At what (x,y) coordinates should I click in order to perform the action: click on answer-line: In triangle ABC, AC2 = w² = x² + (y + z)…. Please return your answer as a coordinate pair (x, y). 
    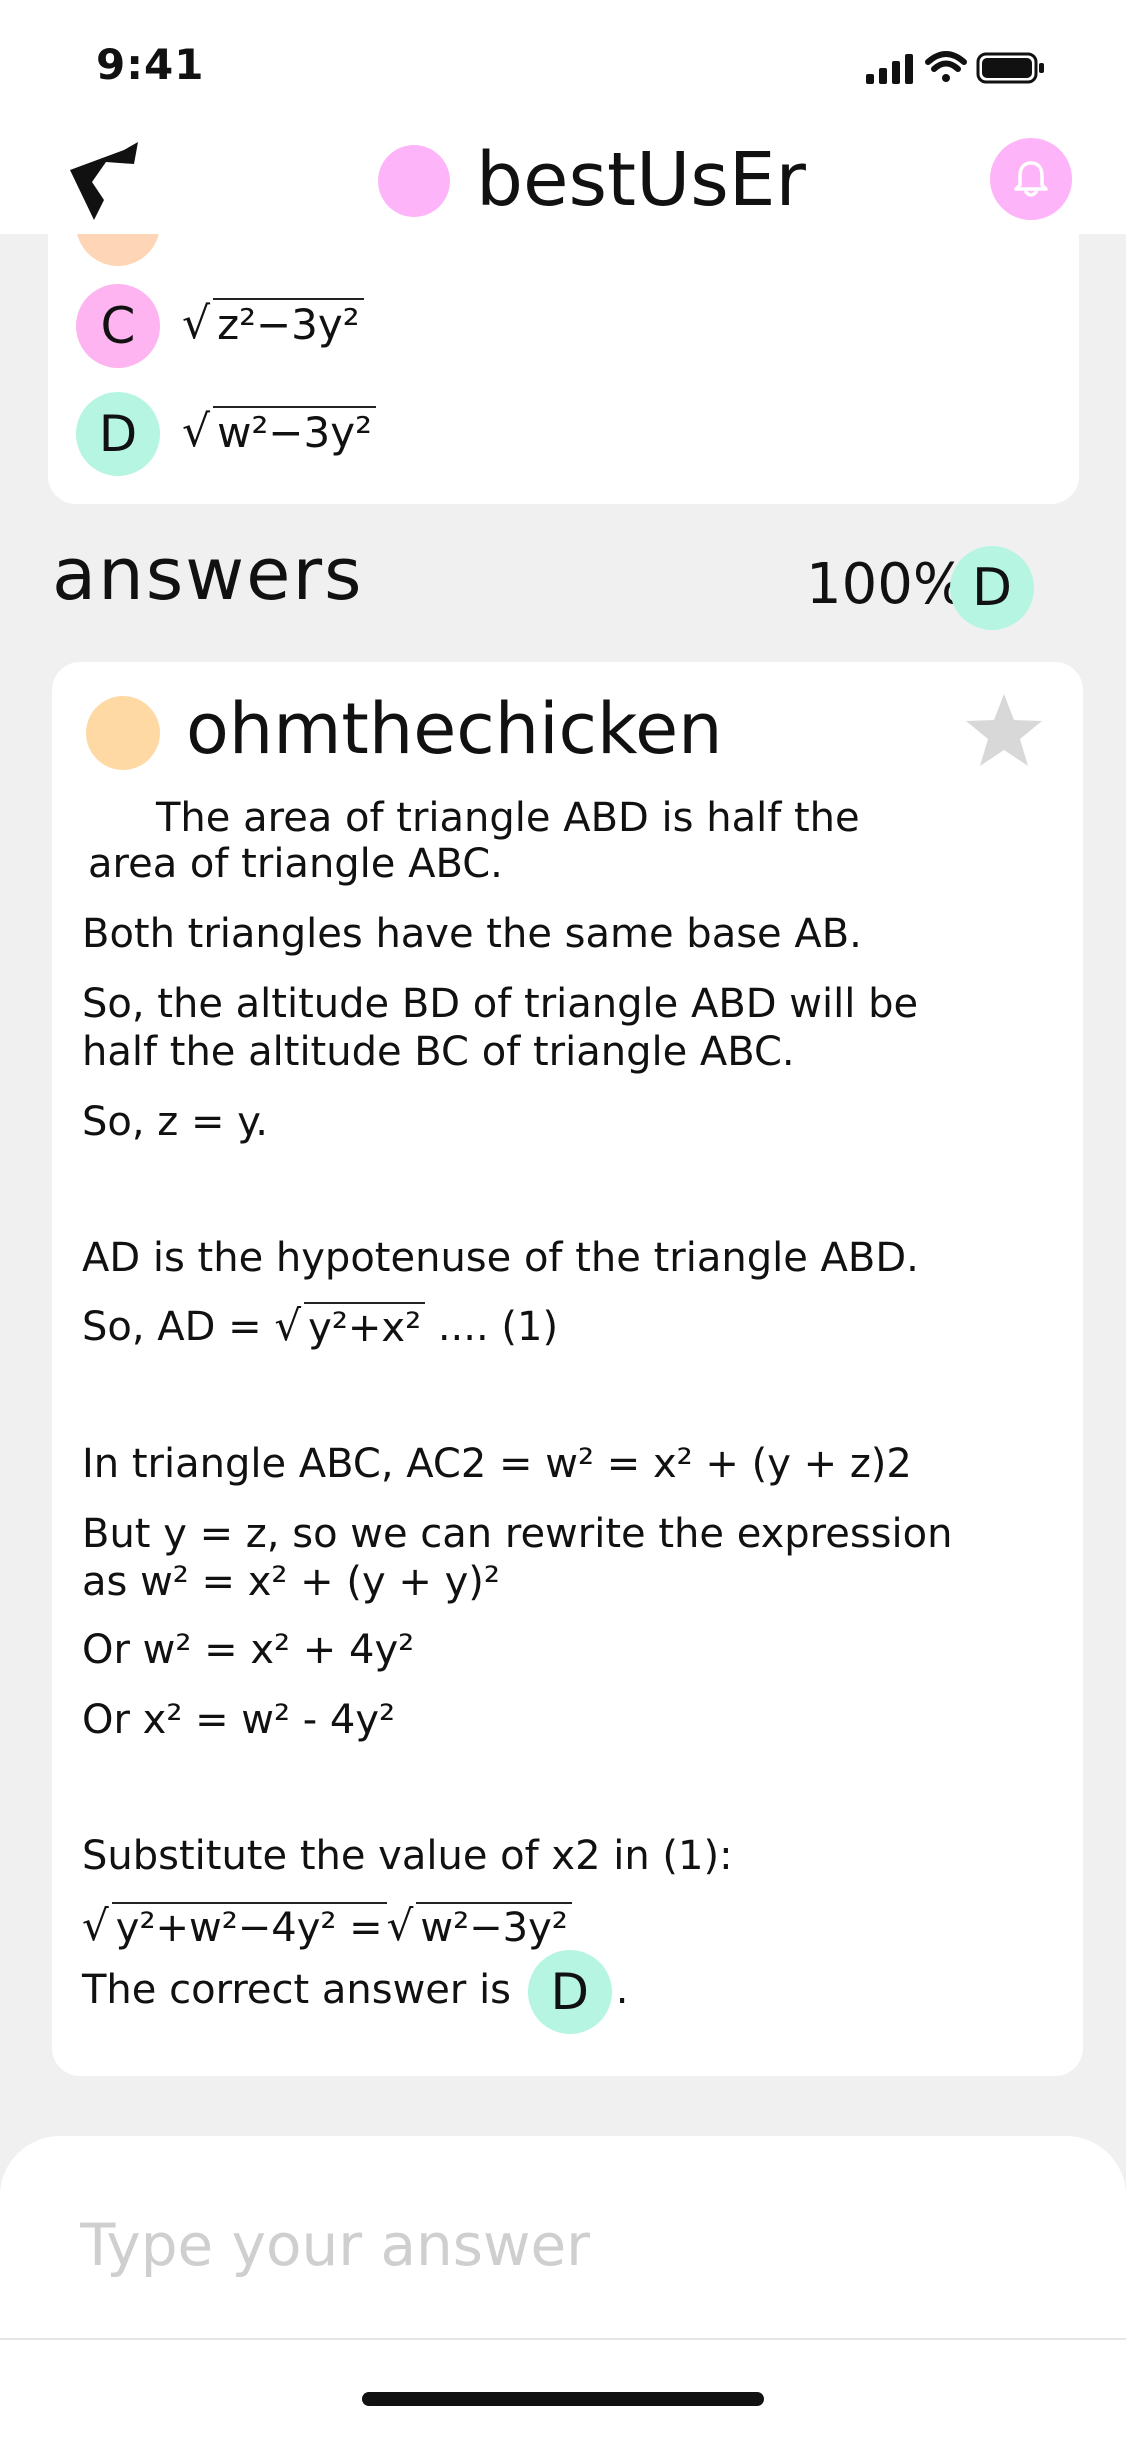
    Looking at the image, I should click on (497, 1464).